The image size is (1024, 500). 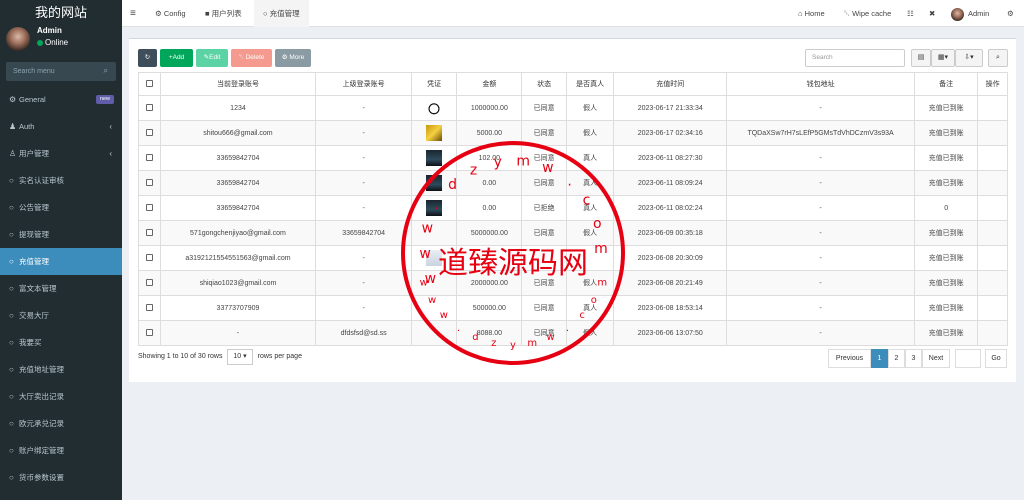 What do you see at coordinates (896, 358) in the screenshot?
I see `page-2-button: 2` at bounding box center [896, 358].